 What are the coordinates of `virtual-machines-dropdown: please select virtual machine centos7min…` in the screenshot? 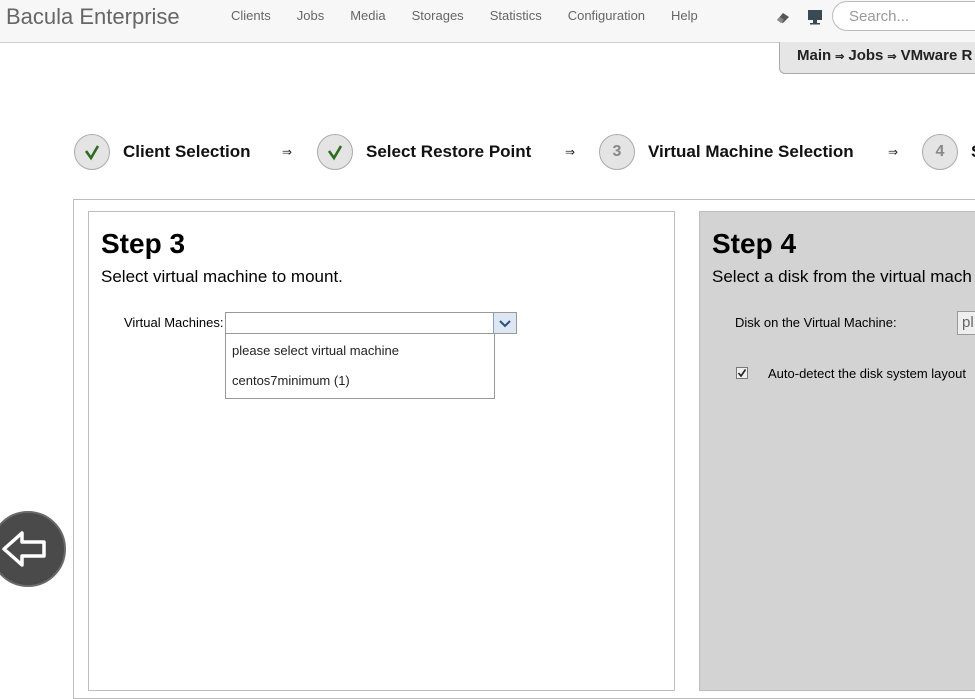 It's located at (360, 366).